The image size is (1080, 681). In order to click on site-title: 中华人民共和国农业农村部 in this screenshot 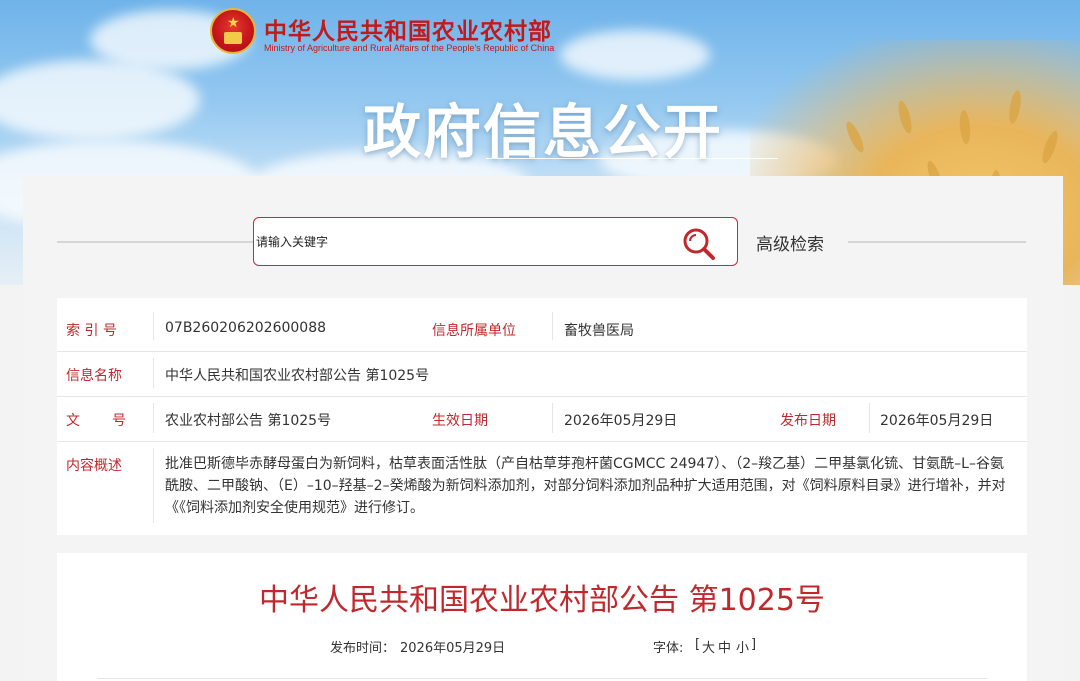, I will do `click(408, 29)`.